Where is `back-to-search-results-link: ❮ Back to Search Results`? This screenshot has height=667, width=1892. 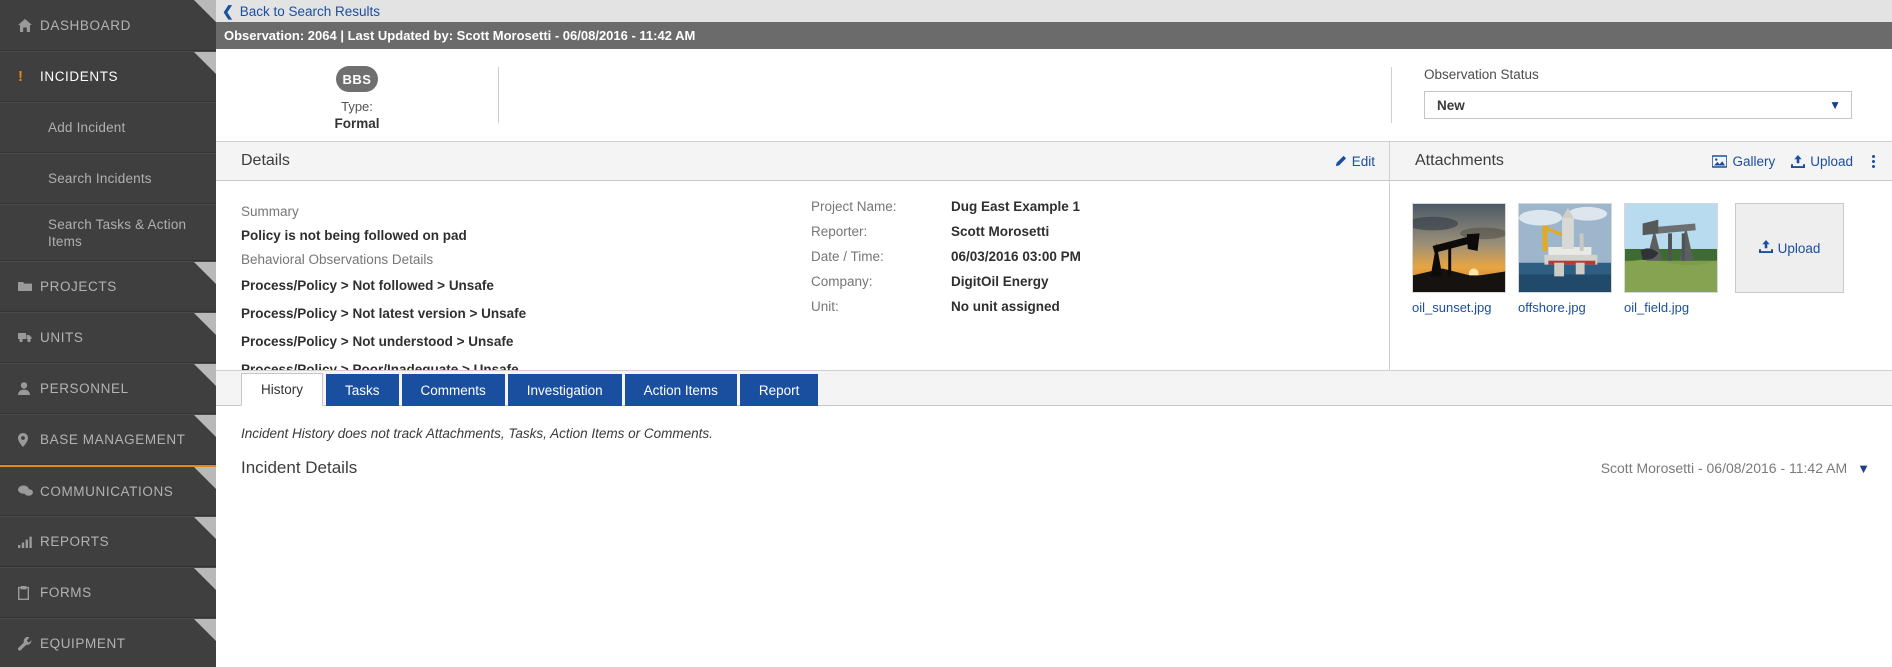
back-to-search-results-link: ❮ Back to Search Results is located at coordinates (301, 11).